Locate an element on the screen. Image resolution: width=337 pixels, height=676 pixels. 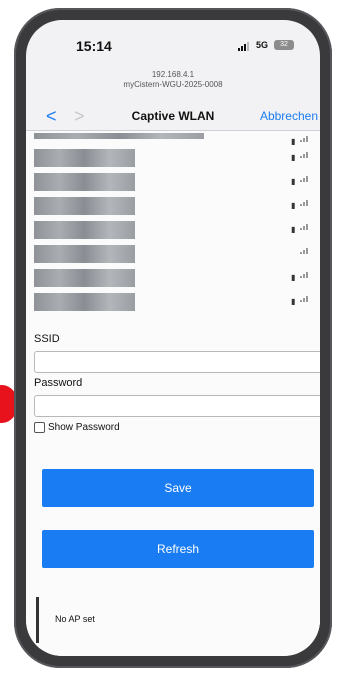
cell-signal-icon is located at coordinates (243, 46).